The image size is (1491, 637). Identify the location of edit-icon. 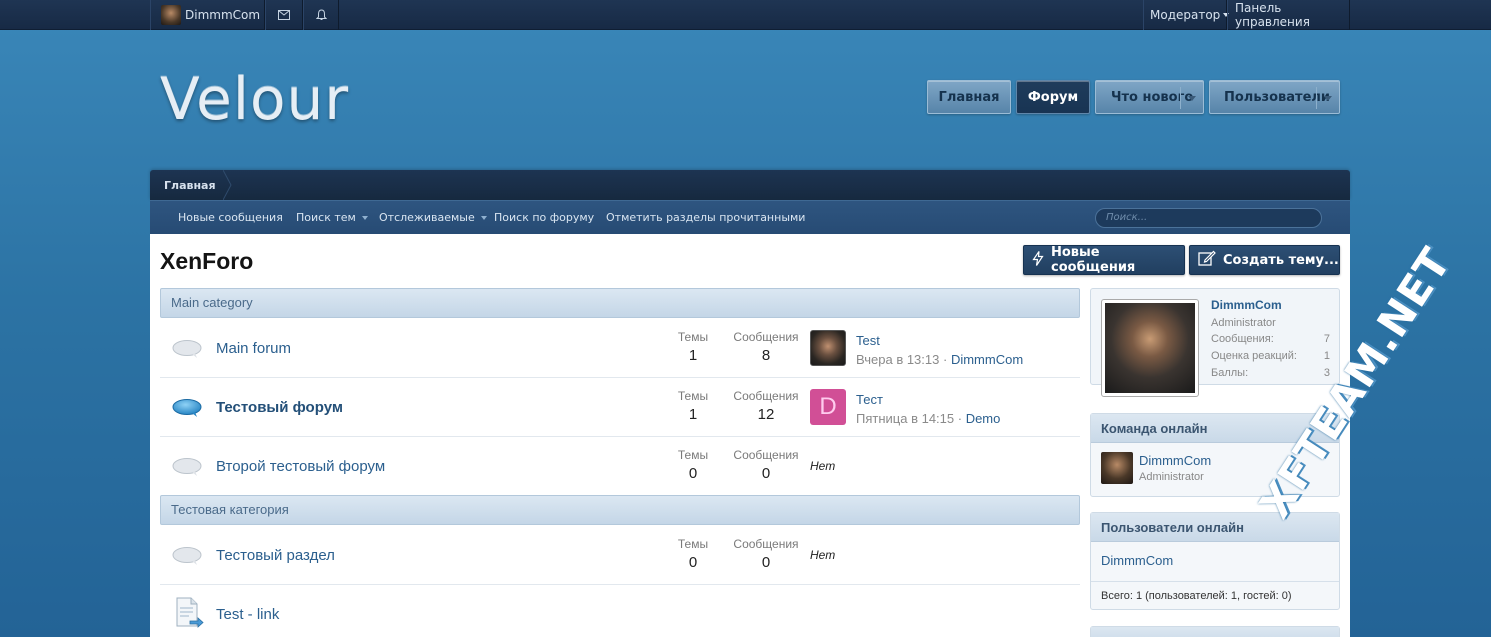
(1210, 260).